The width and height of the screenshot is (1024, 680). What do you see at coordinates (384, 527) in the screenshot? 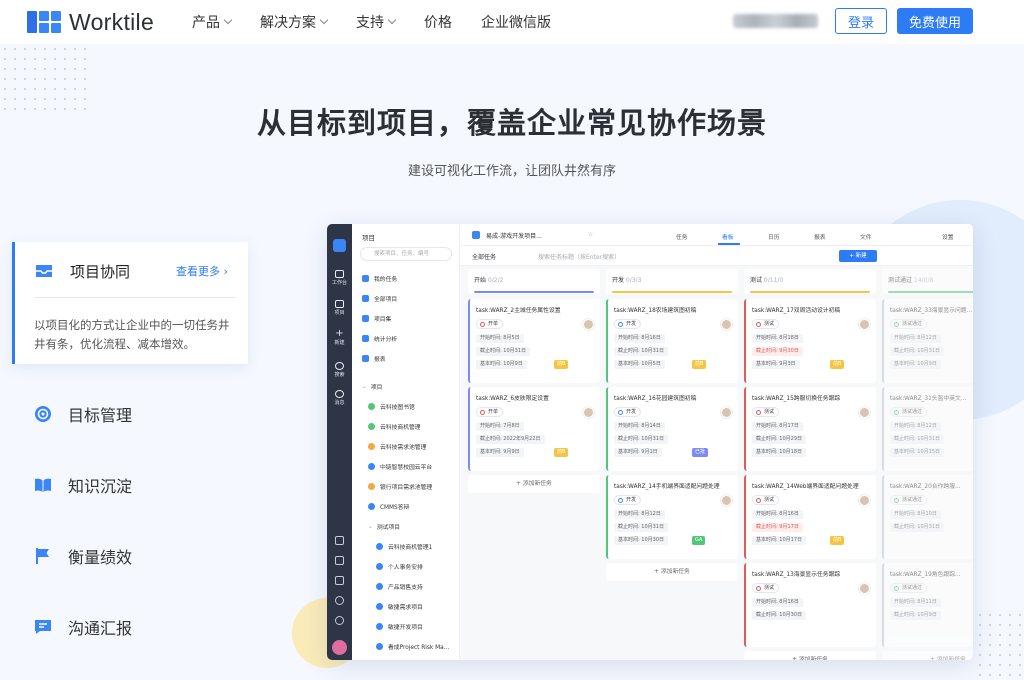
I see `sidebar-group: ⌄ 测试项目` at bounding box center [384, 527].